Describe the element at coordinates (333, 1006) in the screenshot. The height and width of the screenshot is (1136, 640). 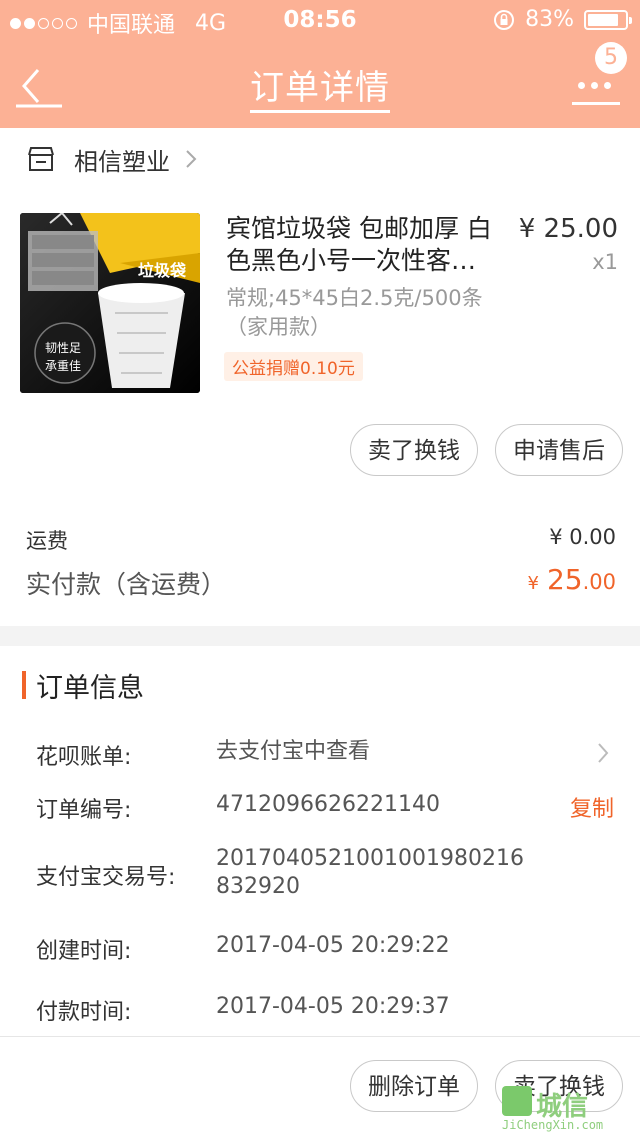
I see `paid-time-value: 2017-04-05 20:29:37` at that location.